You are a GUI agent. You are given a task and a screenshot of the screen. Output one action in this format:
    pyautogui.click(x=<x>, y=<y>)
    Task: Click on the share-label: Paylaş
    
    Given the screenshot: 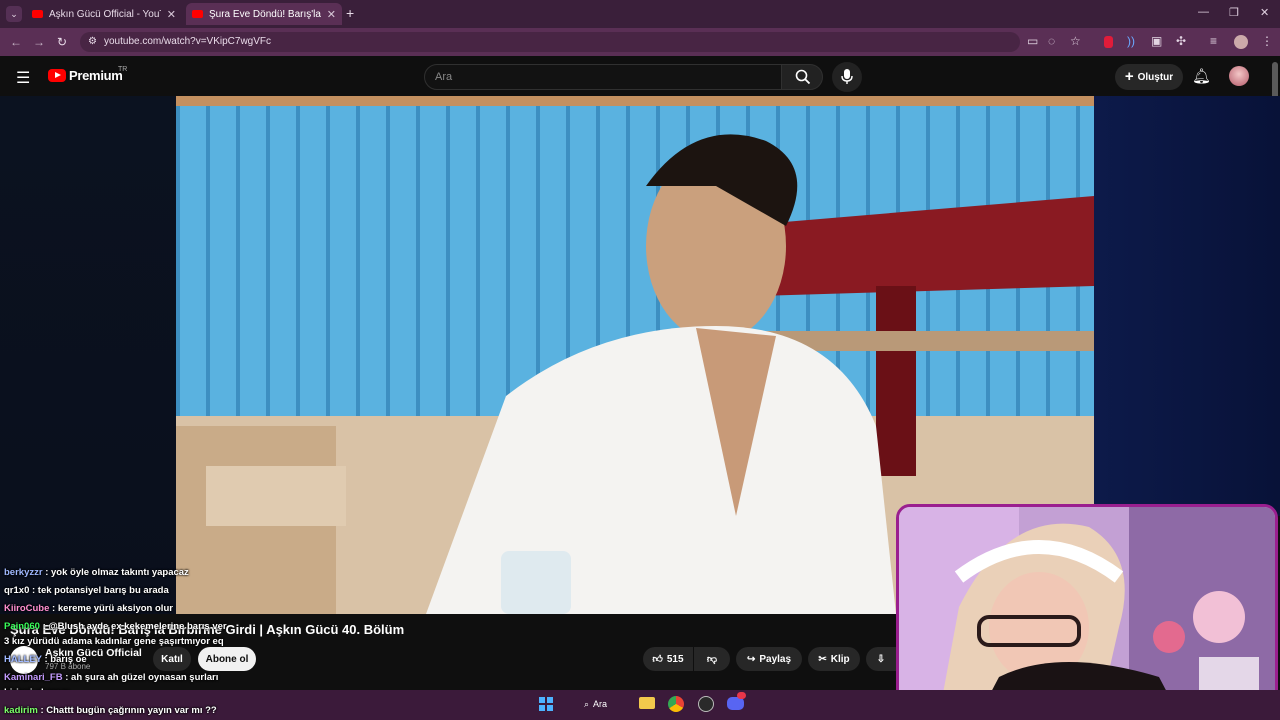 What is the action you would take?
    pyautogui.click(x=775, y=659)
    